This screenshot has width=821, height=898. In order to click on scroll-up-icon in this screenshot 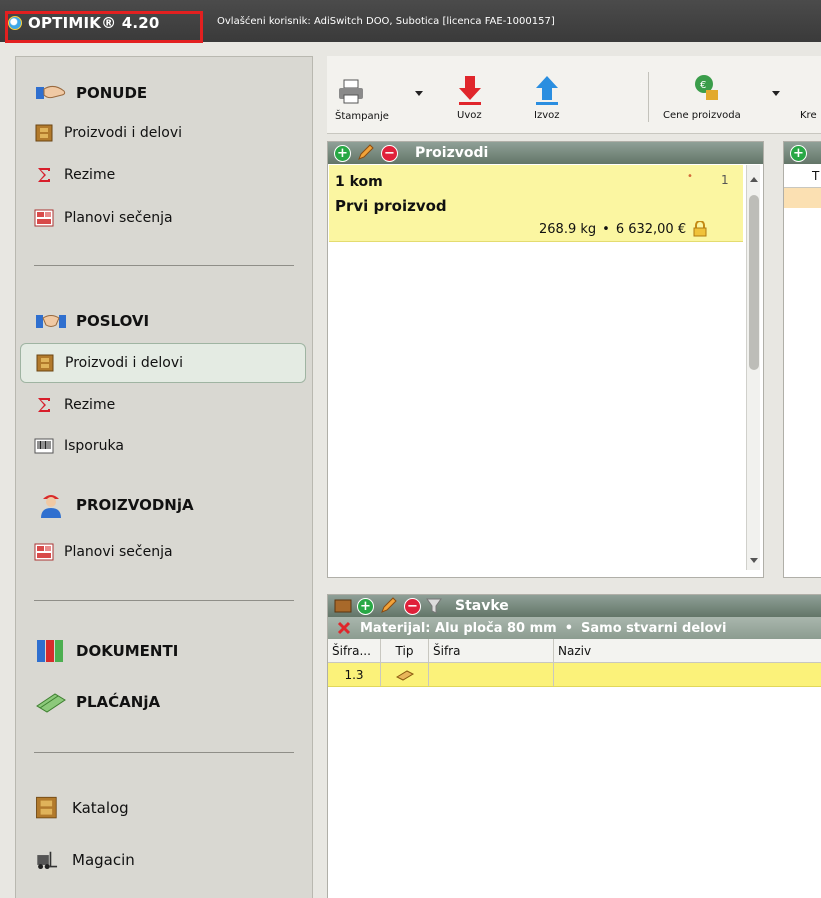, I will do `click(754, 180)`.